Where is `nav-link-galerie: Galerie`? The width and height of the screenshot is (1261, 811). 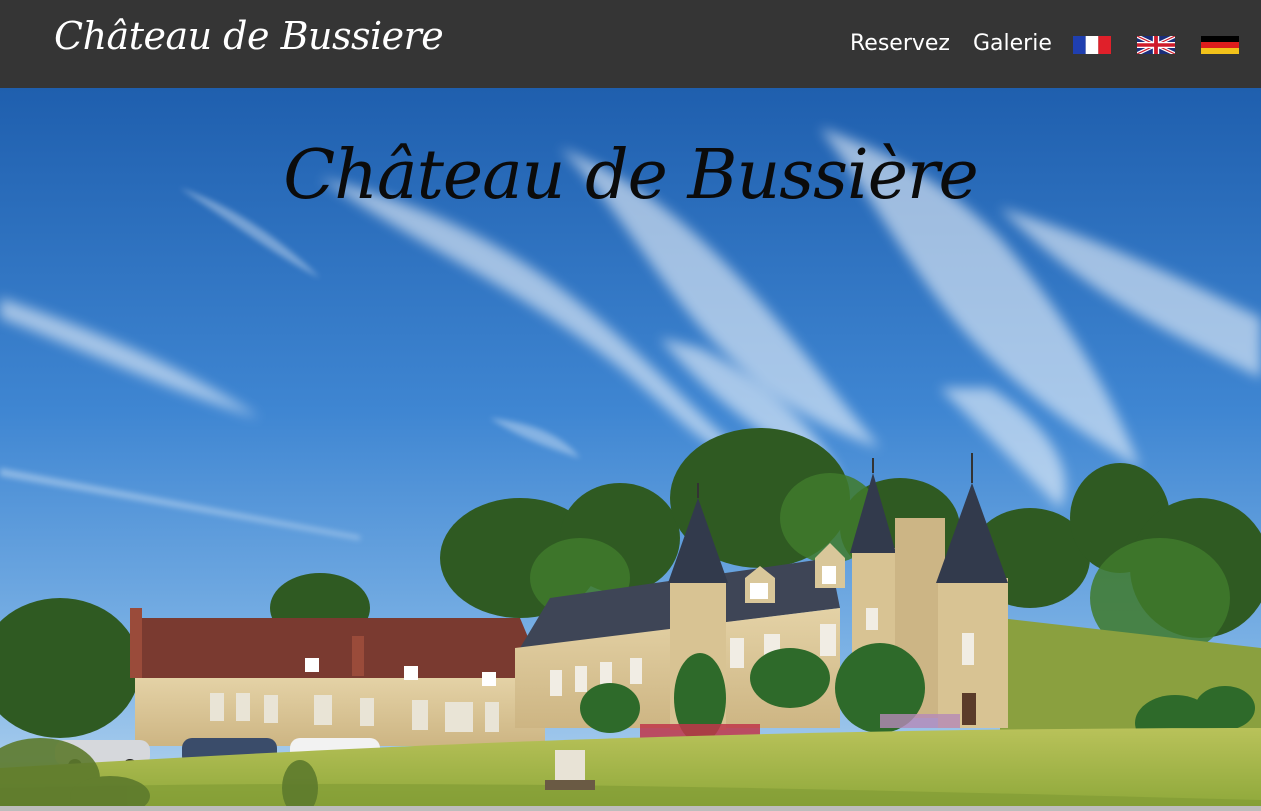
nav-link-galerie: Galerie is located at coordinates (1012, 43).